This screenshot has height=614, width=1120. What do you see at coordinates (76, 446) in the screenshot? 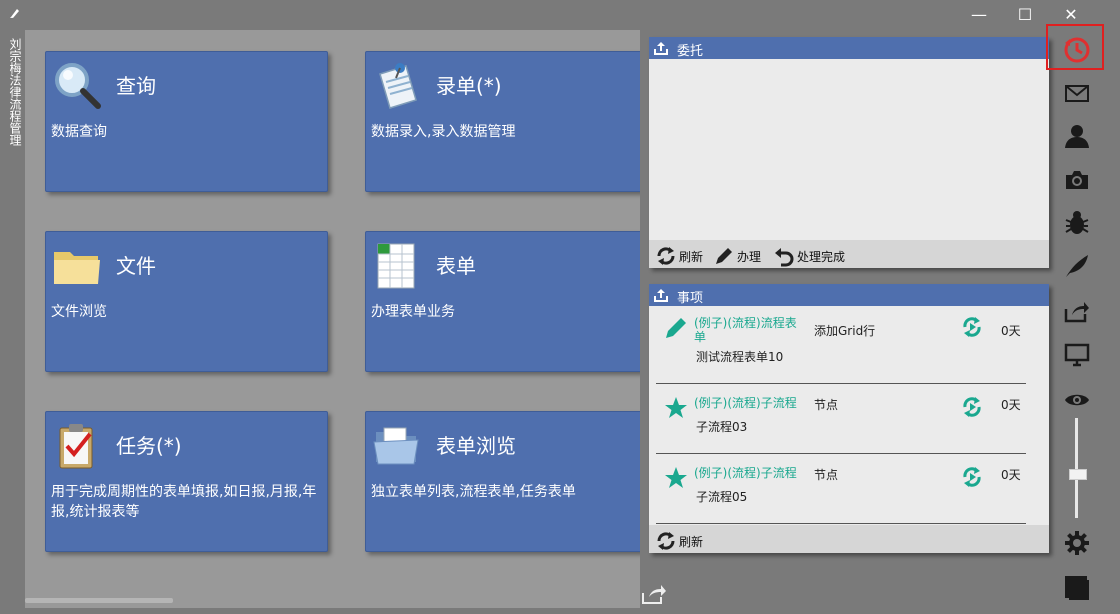
I see `clipboard-check-icon` at bounding box center [76, 446].